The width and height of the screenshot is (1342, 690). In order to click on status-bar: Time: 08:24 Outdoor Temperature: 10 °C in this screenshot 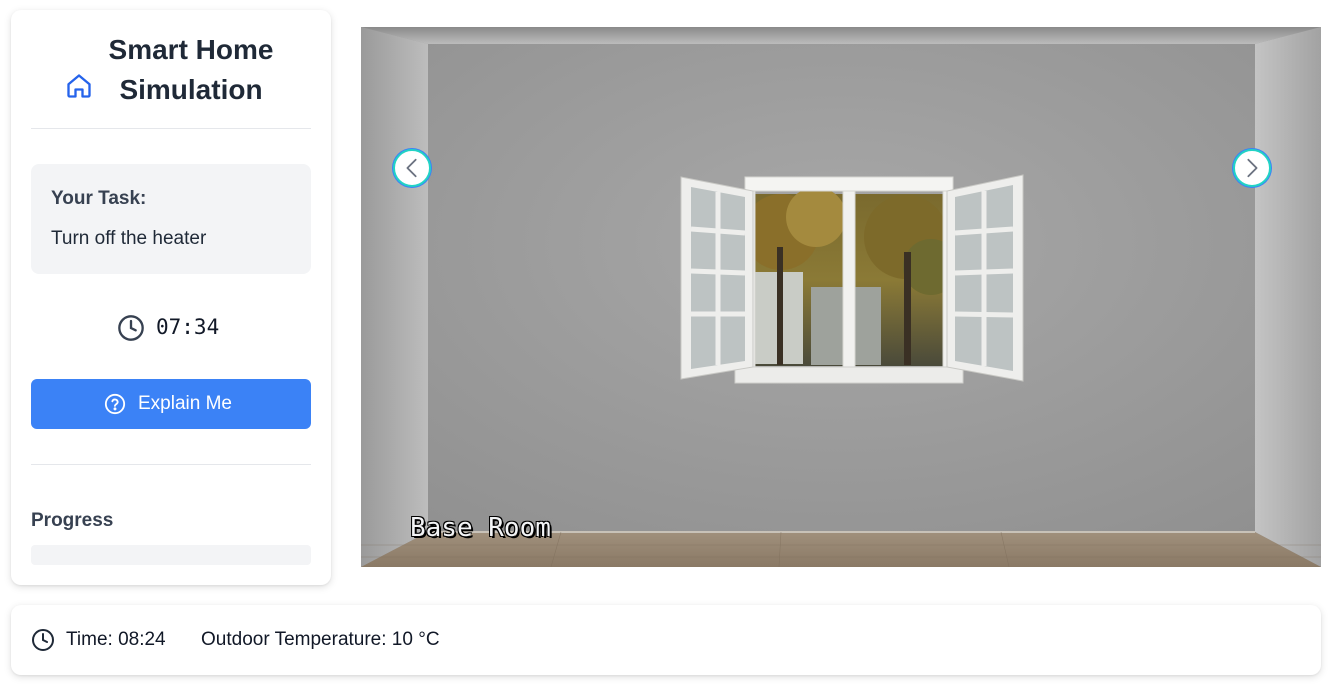, I will do `click(666, 640)`.